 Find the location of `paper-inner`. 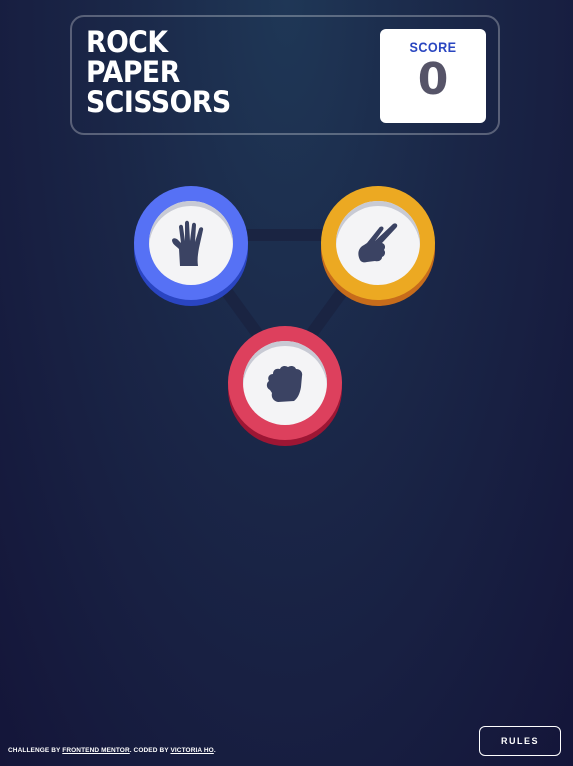

paper-inner is located at coordinates (191, 243).